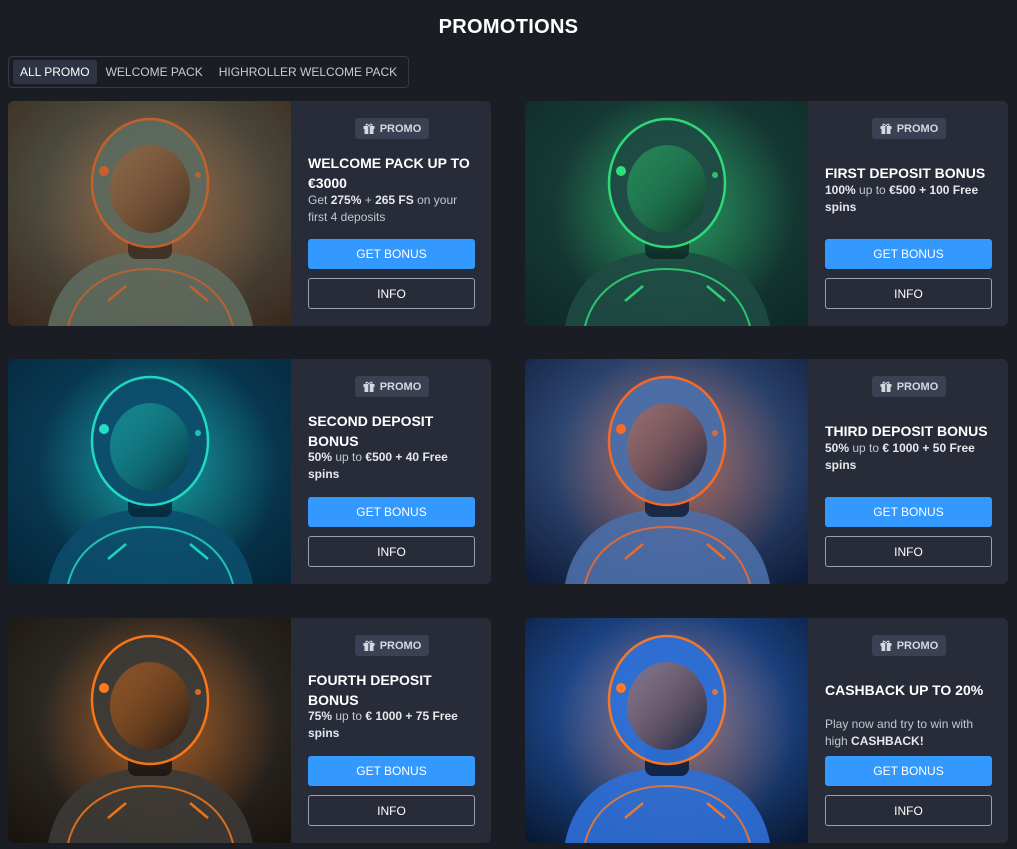 Image resolution: width=1017 pixels, height=849 pixels. What do you see at coordinates (55, 72) in the screenshot?
I see `tab-all-promo: ALL PROMO` at bounding box center [55, 72].